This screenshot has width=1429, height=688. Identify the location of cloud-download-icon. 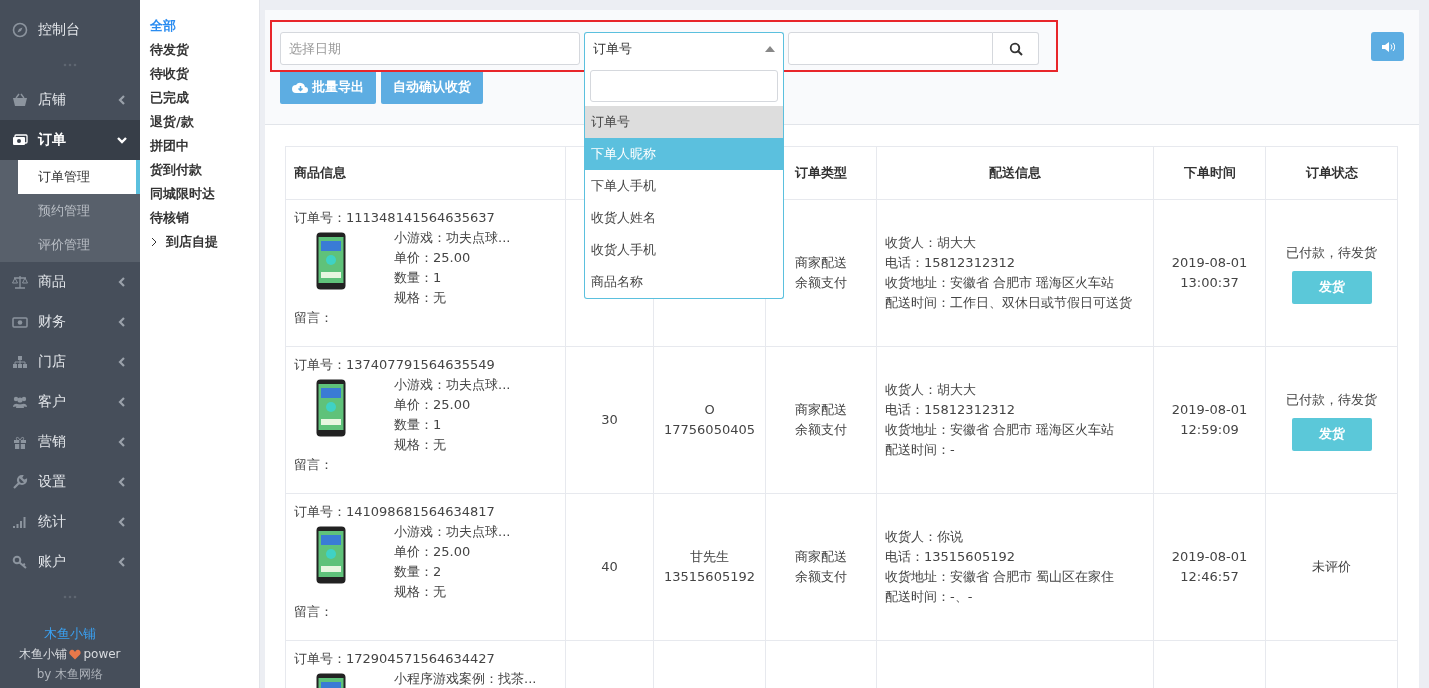
(300, 87).